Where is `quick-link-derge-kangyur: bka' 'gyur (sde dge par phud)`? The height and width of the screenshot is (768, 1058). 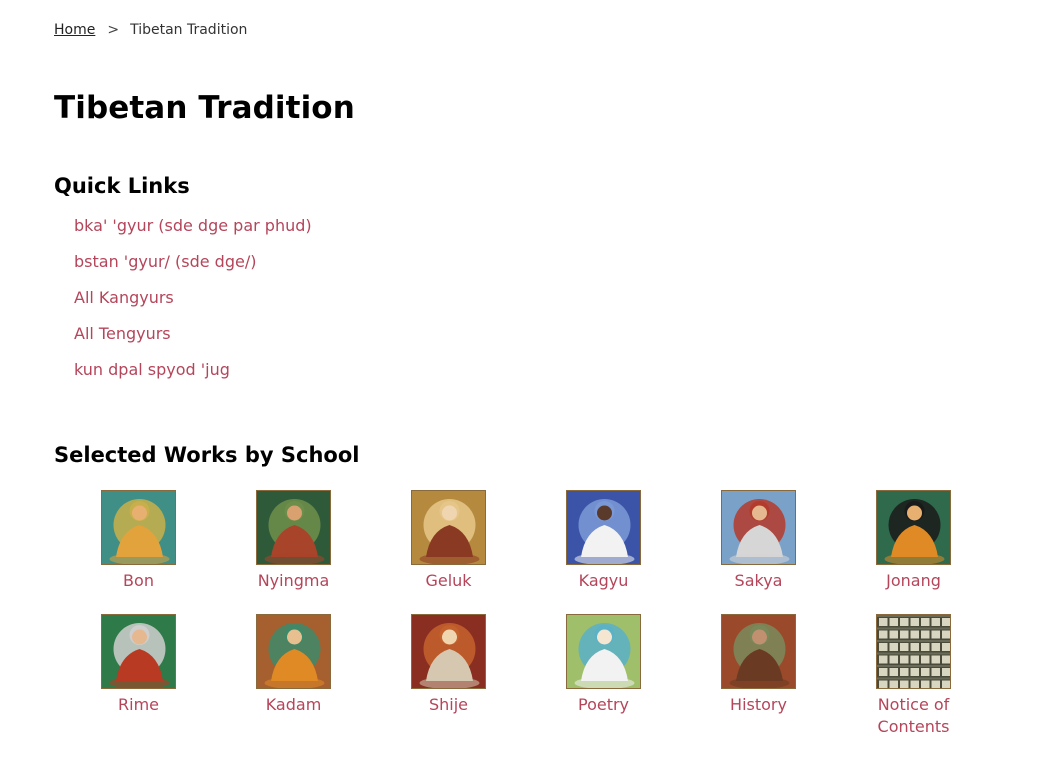 quick-link-derge-kangyur: bka' 'gyur (sde dge par phud) is located at coordinates (193, 225).